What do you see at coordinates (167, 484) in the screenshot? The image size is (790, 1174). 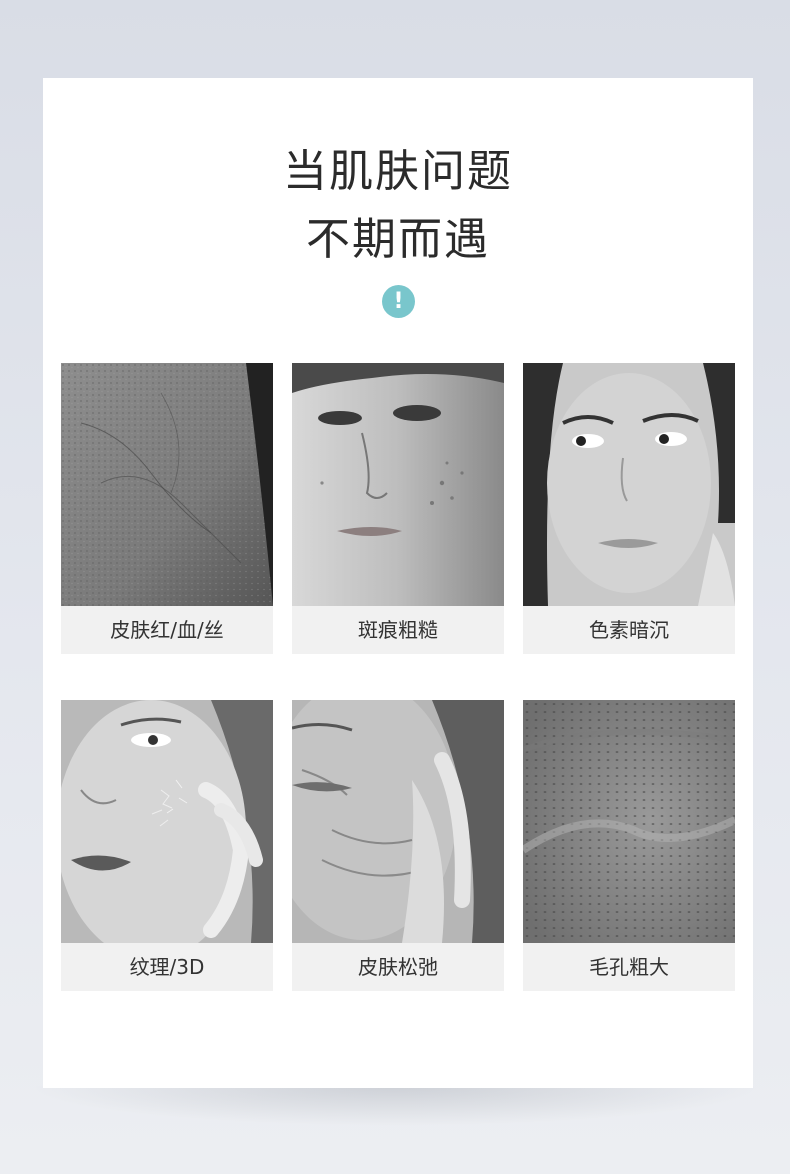 I see `skin-closeup-redness-photo` at bounding box center [167, 484].